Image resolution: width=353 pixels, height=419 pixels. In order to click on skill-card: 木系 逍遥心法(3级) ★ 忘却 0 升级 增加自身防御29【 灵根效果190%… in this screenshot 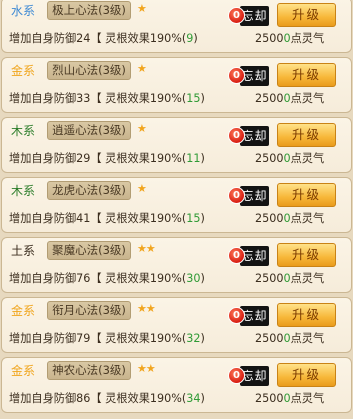, I will do `click(176, 145)`.